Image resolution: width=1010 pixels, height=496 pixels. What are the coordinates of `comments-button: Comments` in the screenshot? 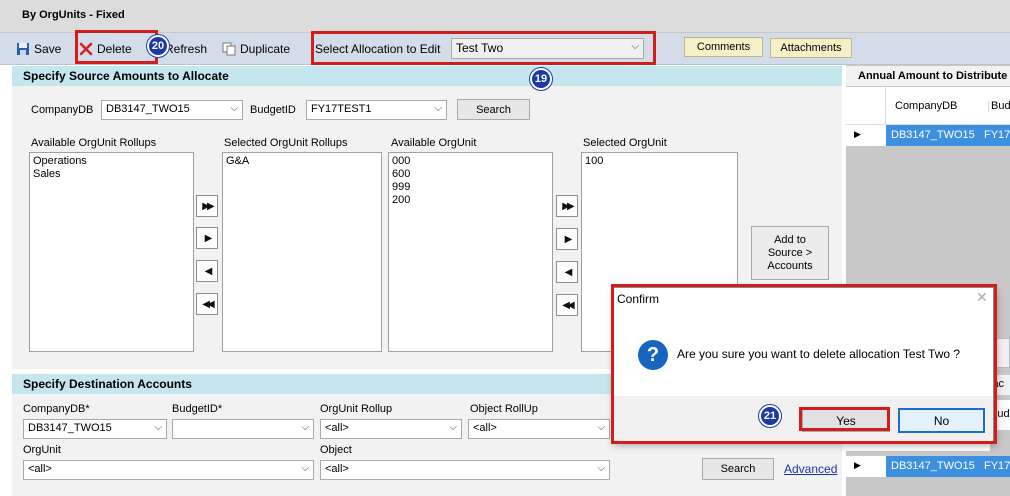 It's located at (723, 47).